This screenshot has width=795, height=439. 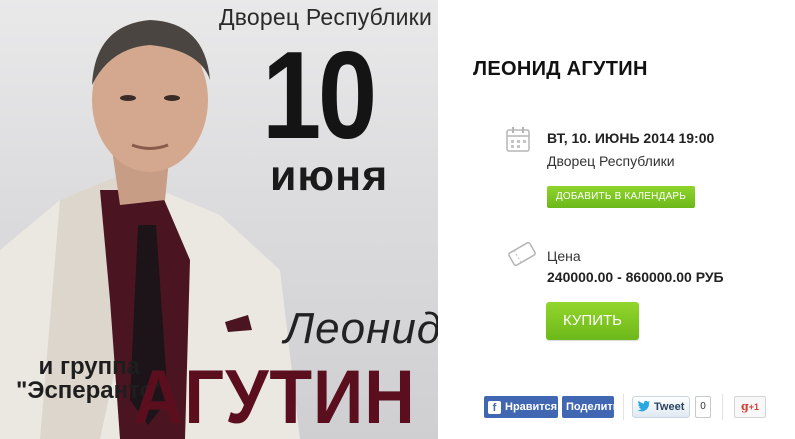 I want to click on facebook-share-button: Поделиться, so click(x=588, y=407).